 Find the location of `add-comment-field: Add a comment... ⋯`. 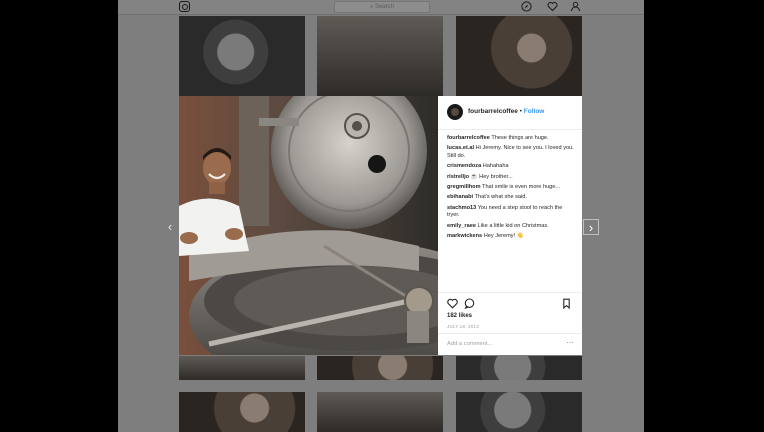

add-comment-field: Add a comment... ⋯ is located at coordinates (510, 344).